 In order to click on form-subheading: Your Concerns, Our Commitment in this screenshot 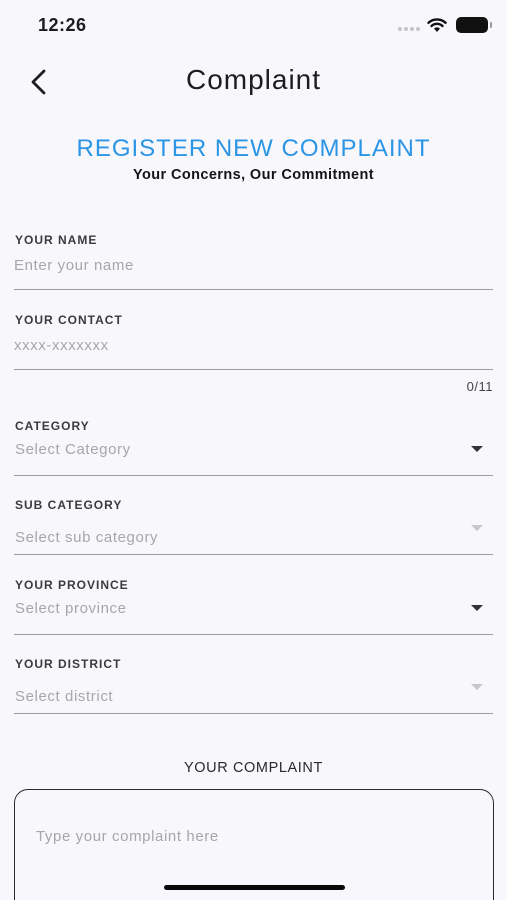, I will do `click(253, 175)`.